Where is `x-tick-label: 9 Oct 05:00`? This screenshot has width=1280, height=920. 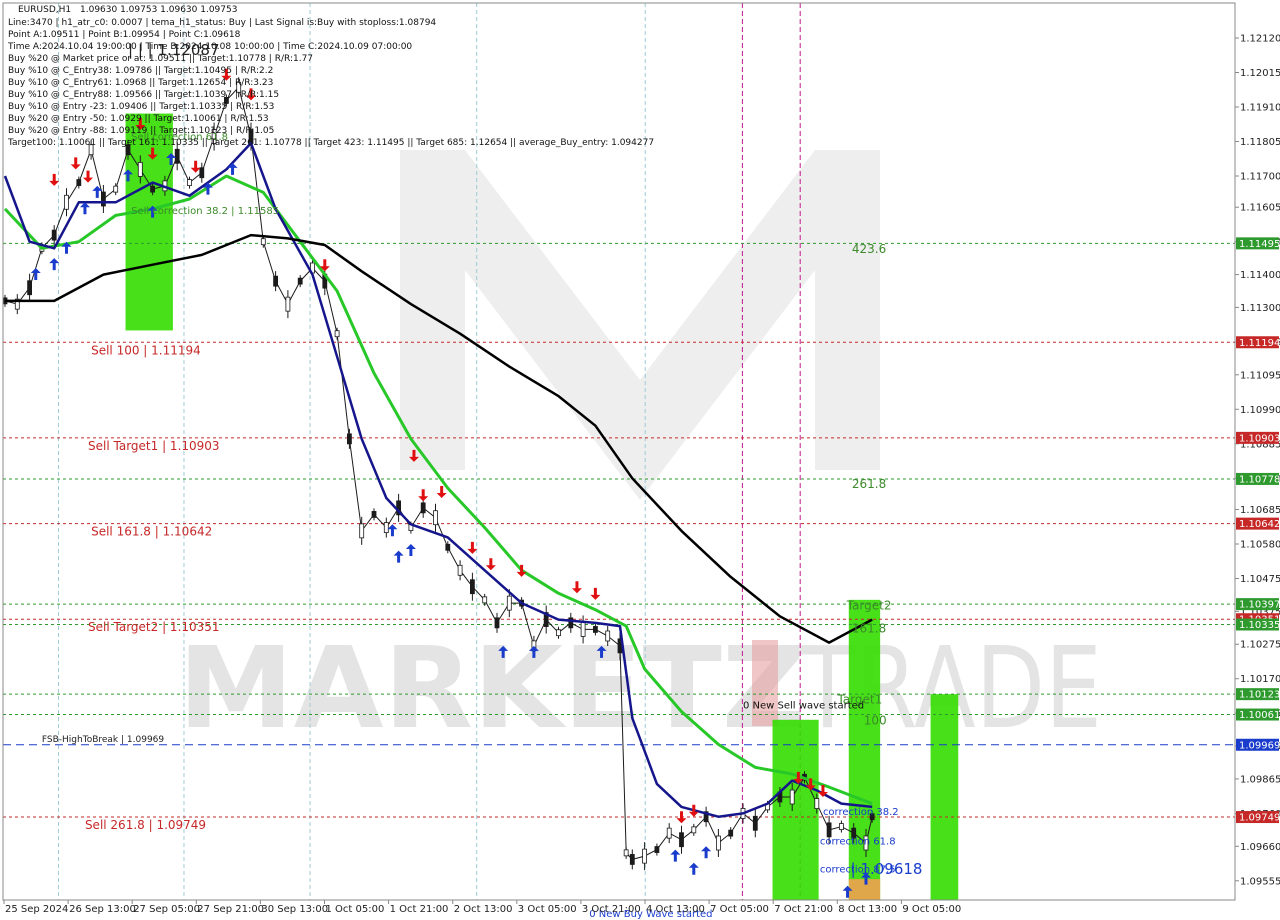
x-tick-label: 9 Oct 05:00 is located at coordinates (931, 909).